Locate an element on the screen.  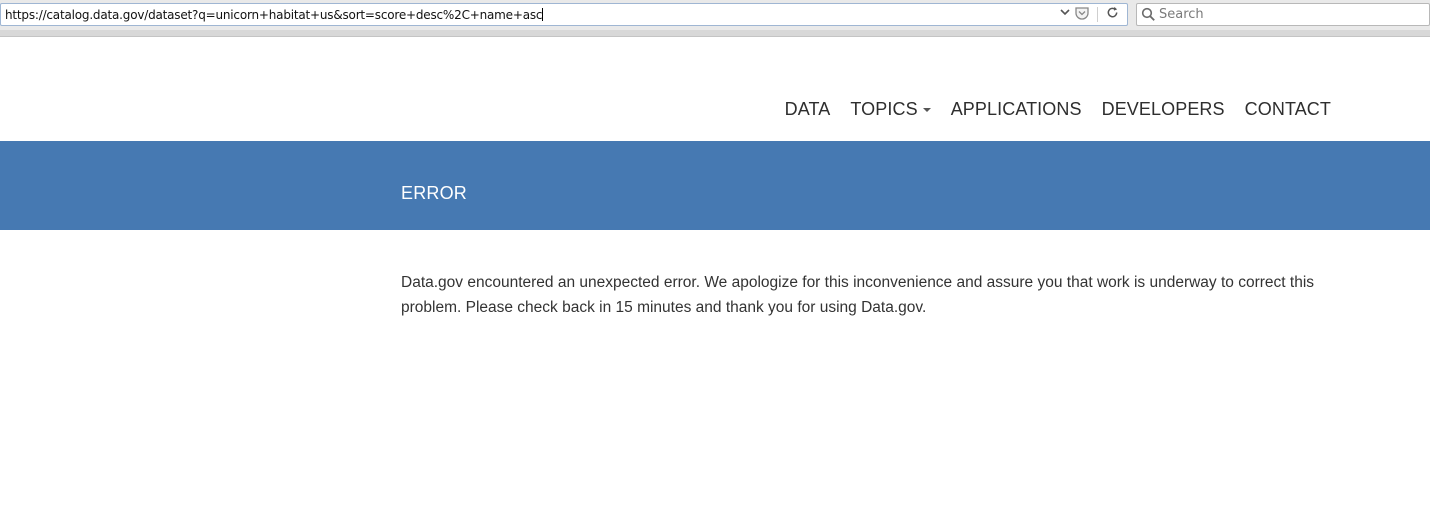
page-title: ERROR is located at coordinates (434, 193).